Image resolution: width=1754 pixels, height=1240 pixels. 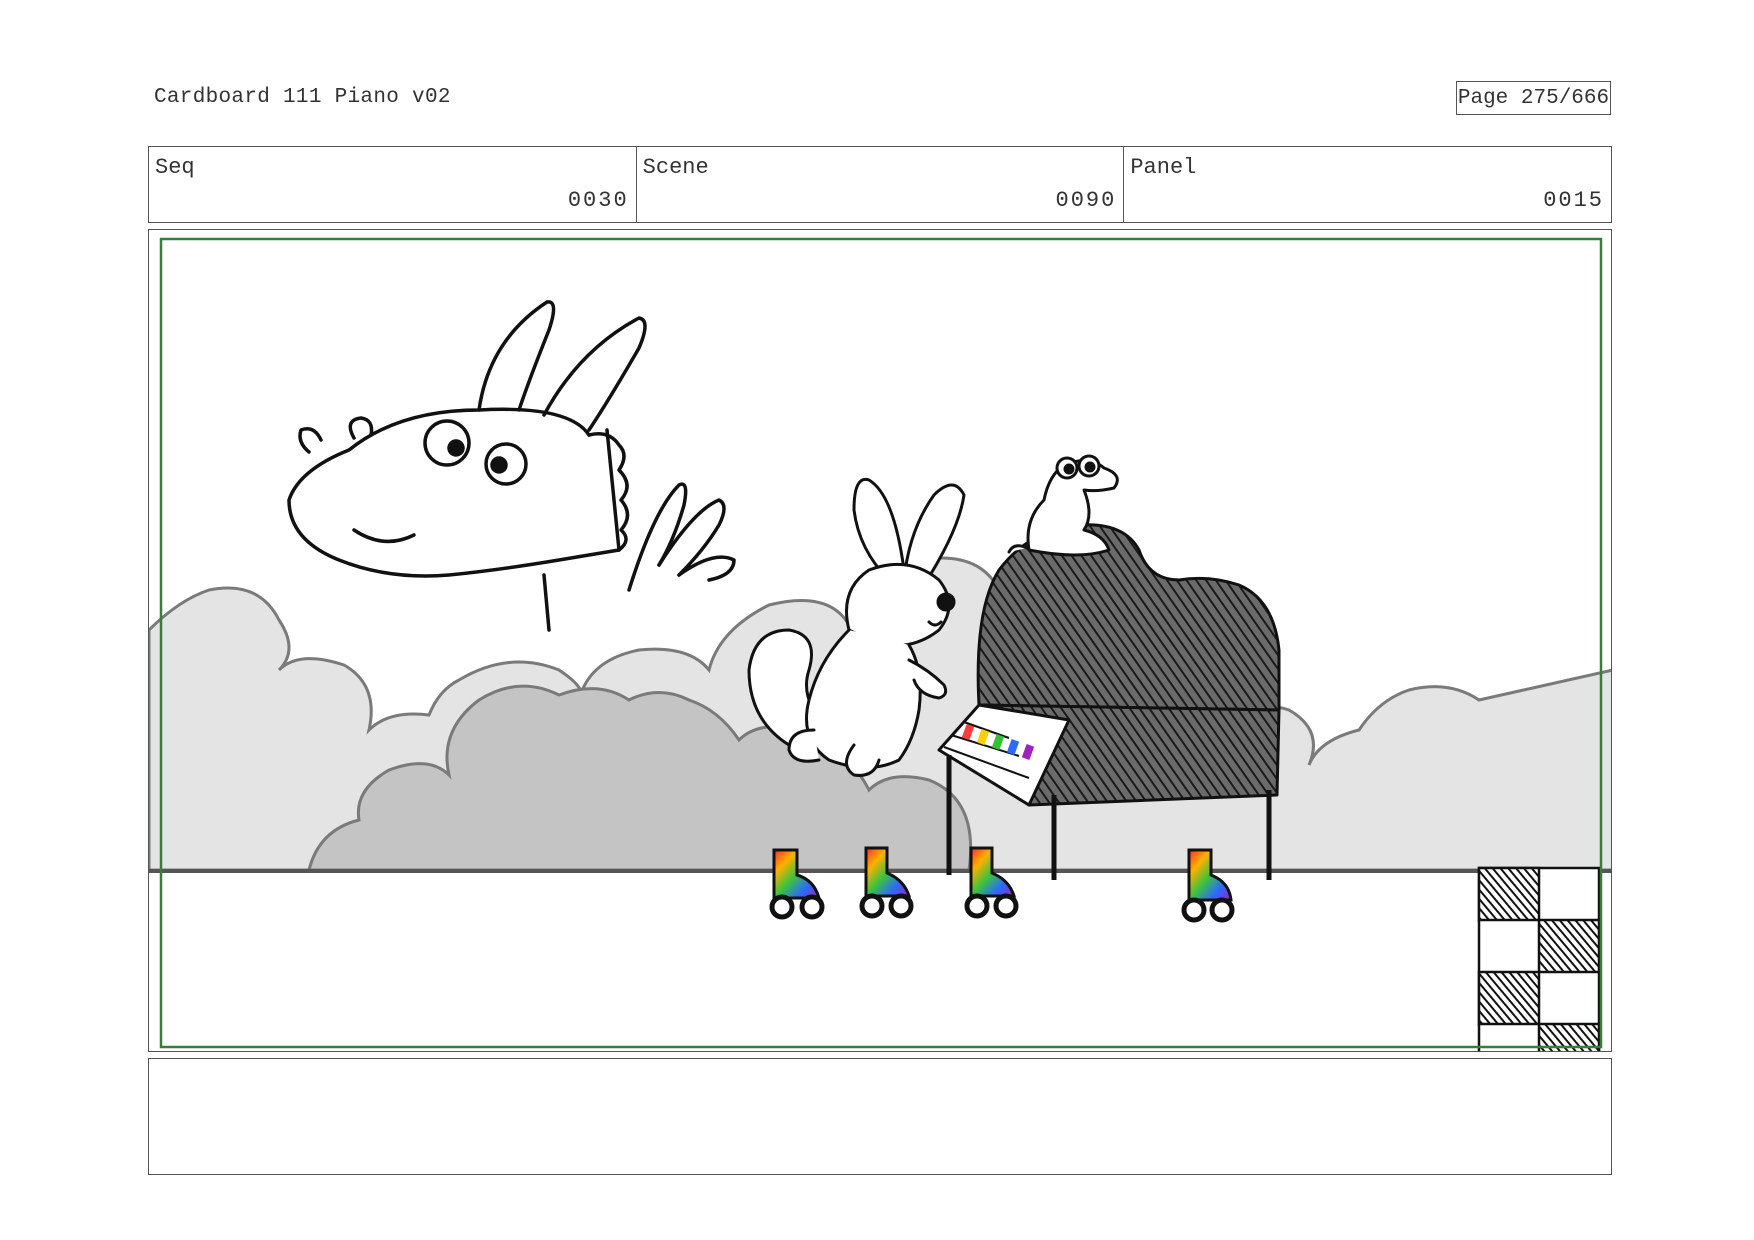 I want to click on panel-cell: Panel 0015, so click(x=1367, y=184).